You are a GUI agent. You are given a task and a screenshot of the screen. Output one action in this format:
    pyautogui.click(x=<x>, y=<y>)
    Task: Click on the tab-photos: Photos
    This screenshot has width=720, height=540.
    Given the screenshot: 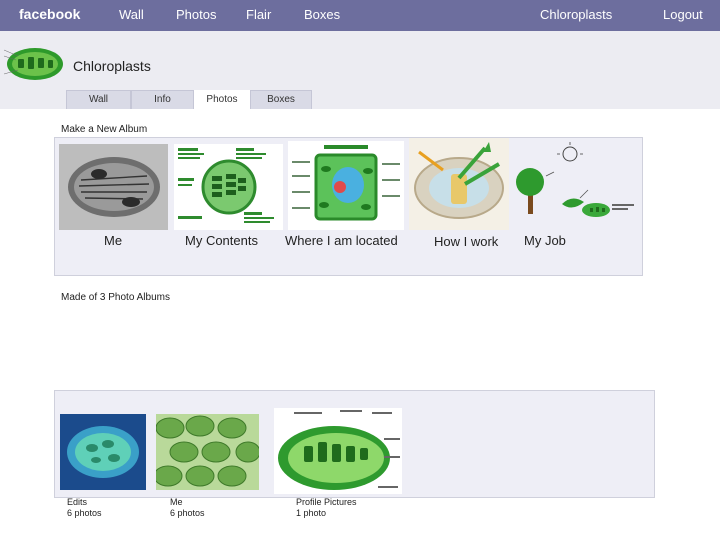 What is the action you would take?
    pyautogui.click(x=222, y=99)
    